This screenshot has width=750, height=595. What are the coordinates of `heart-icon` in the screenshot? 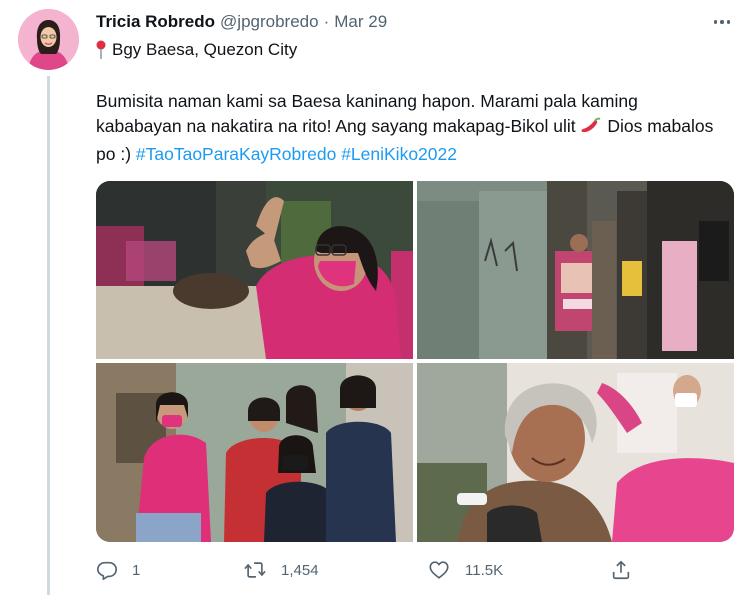 It's located at (439, 570).